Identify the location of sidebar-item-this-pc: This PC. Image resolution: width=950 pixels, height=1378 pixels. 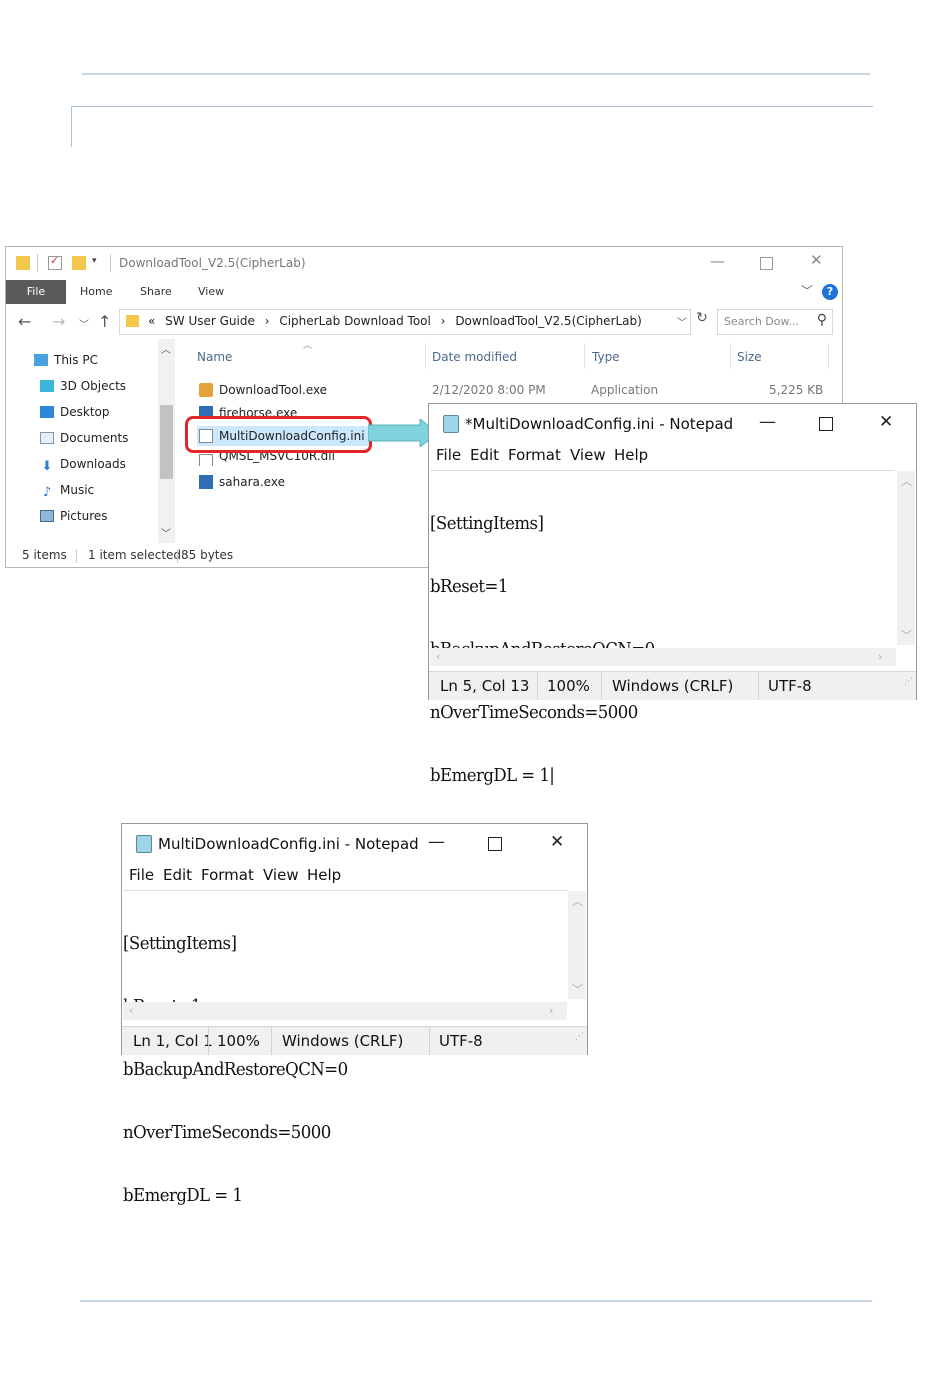
(66, 363).